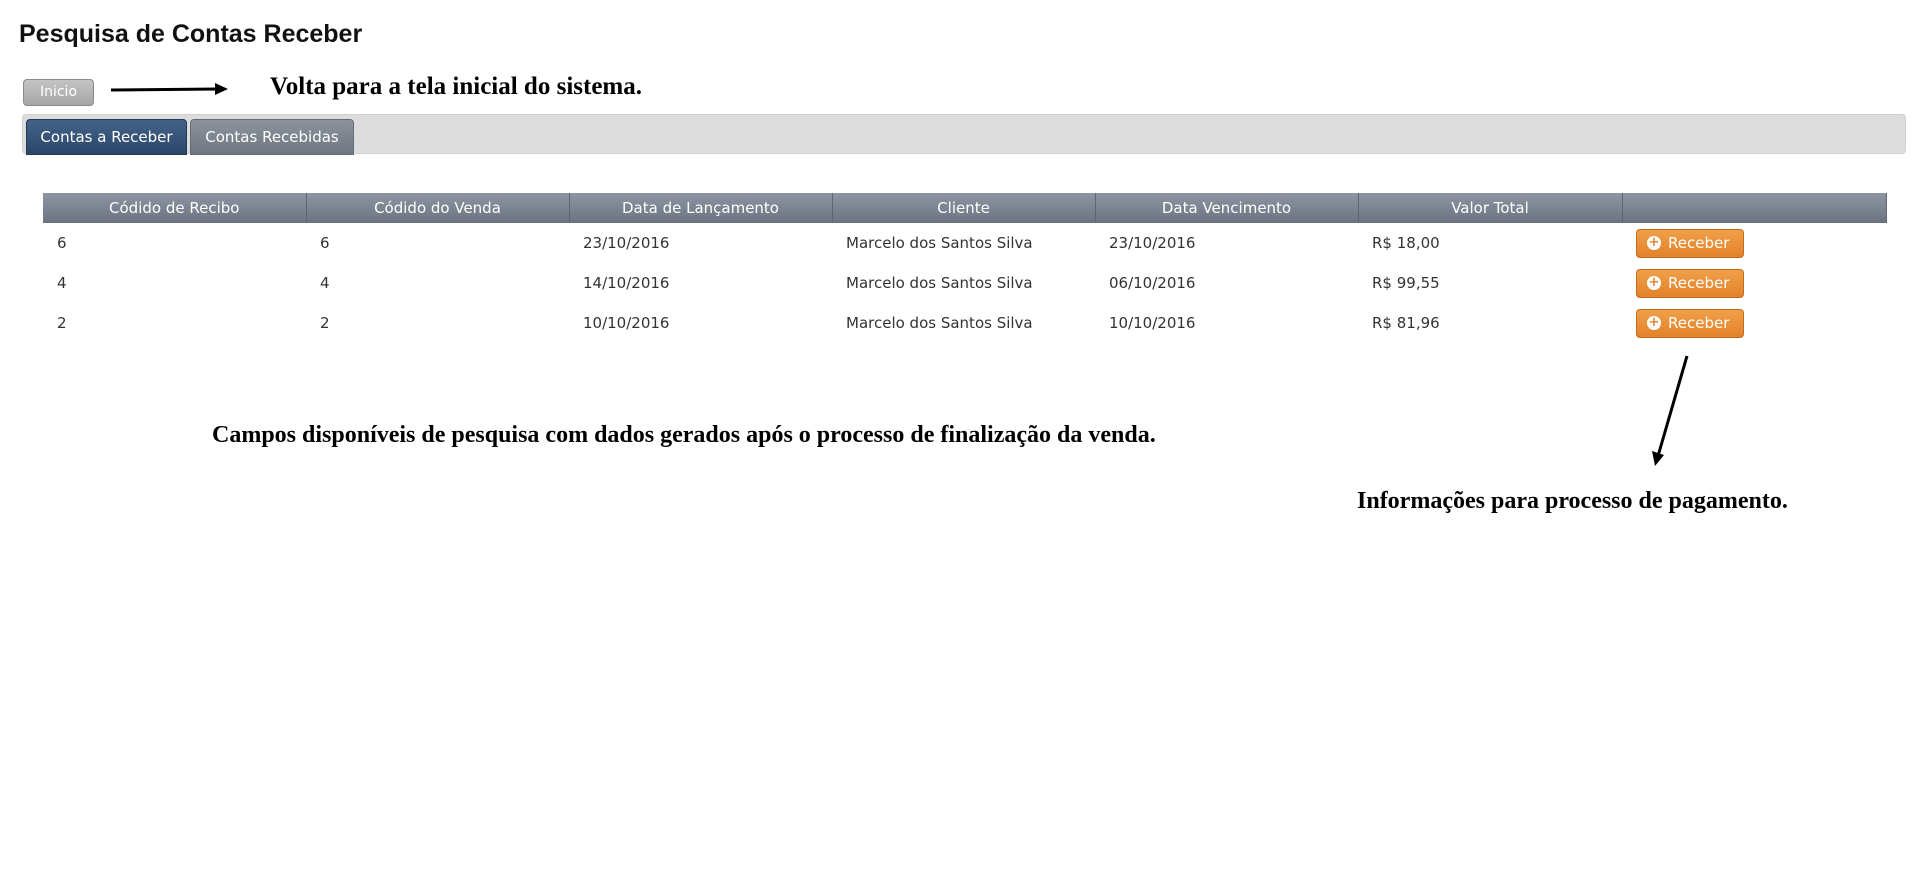 Image resolution: width=1920 pixels, height=878 pixels. I want to click on column-header-cliente: Cliente, so click(964, 208).